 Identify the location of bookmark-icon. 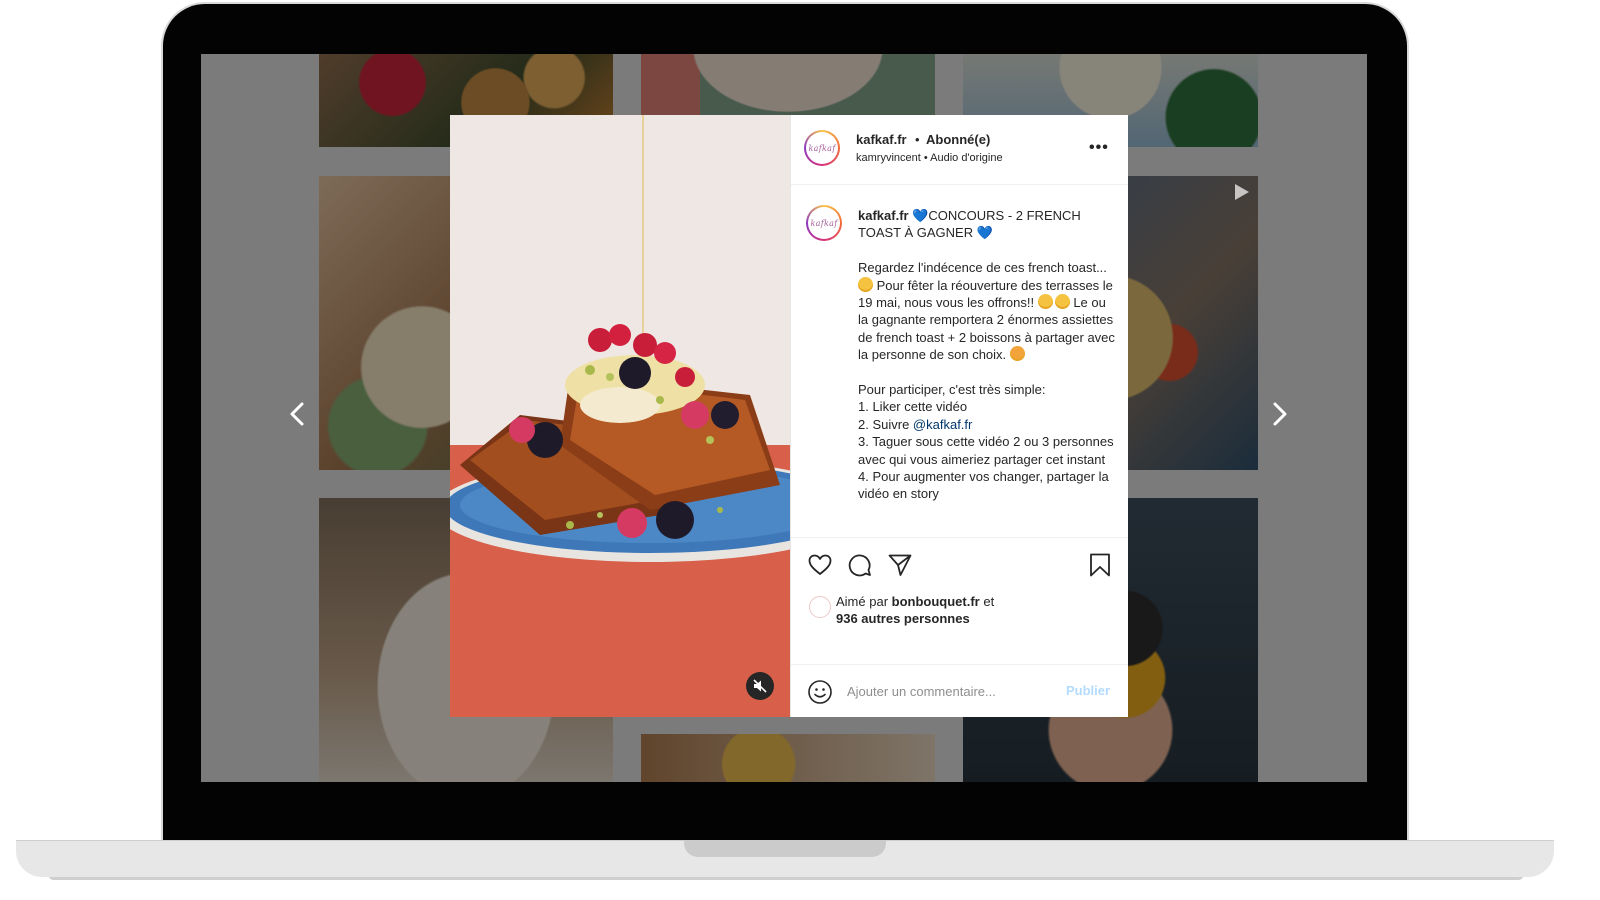
(1100, 565).